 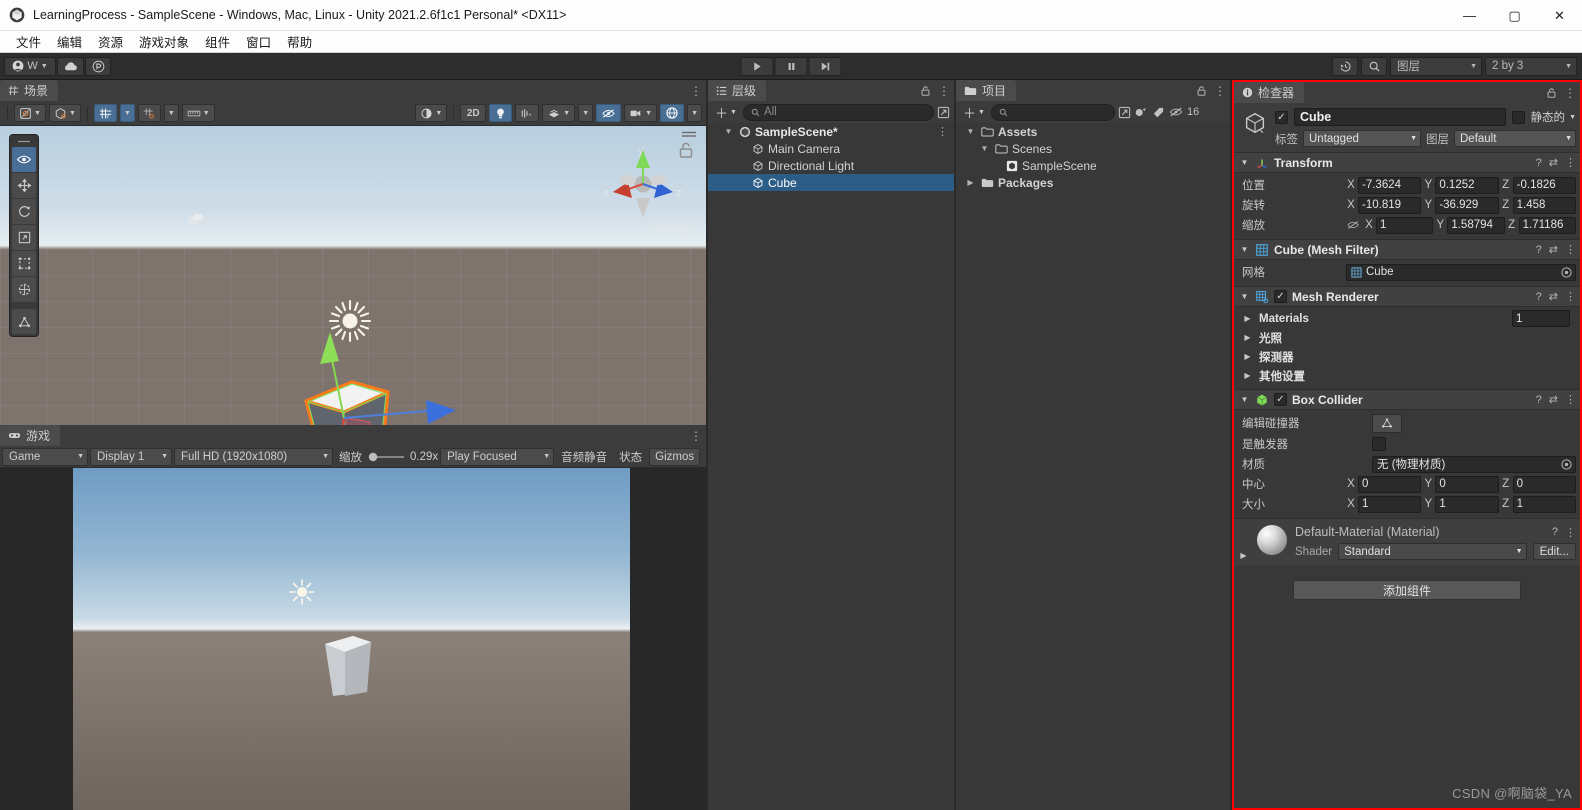 What do you see at coordinates (737, 90) in the screenshot?
I see `tab-hierarchy: 层级` at bounding box center [737, 90].